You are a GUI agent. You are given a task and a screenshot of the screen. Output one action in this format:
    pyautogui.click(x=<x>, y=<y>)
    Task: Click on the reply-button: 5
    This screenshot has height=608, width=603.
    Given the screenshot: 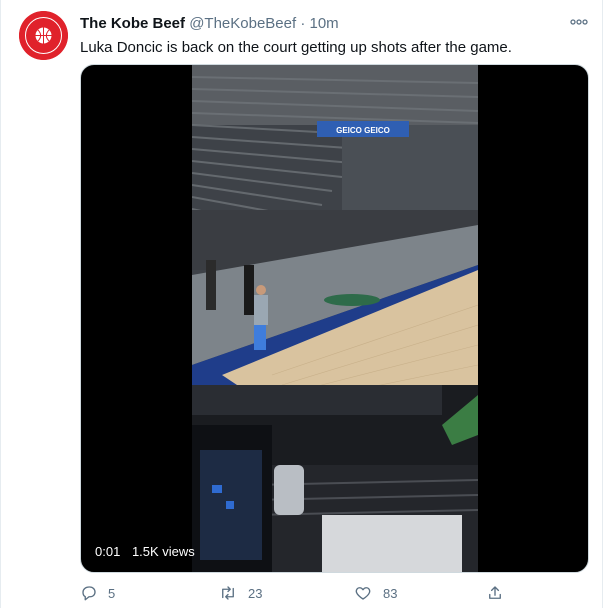 What is the action you would take?
    pyautogui.click(x=97, y=593)
    